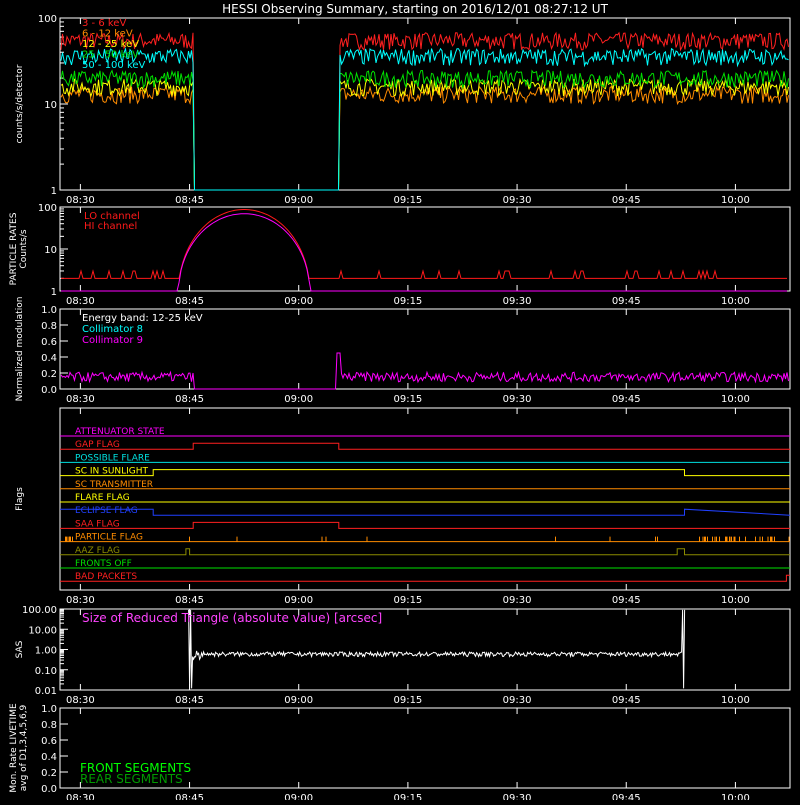  Describe the element at coordinates (120, 432) in the screenshot. I see `flag-label: ATTENUATOR STATE` at that location.